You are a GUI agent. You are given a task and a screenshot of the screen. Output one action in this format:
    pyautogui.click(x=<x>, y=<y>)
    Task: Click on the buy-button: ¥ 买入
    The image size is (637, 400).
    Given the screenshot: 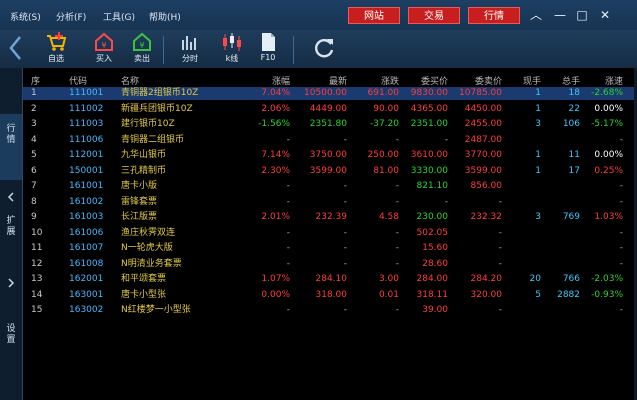 What is the action you would take?
    pyautogui.click(x=104, y=48)
    